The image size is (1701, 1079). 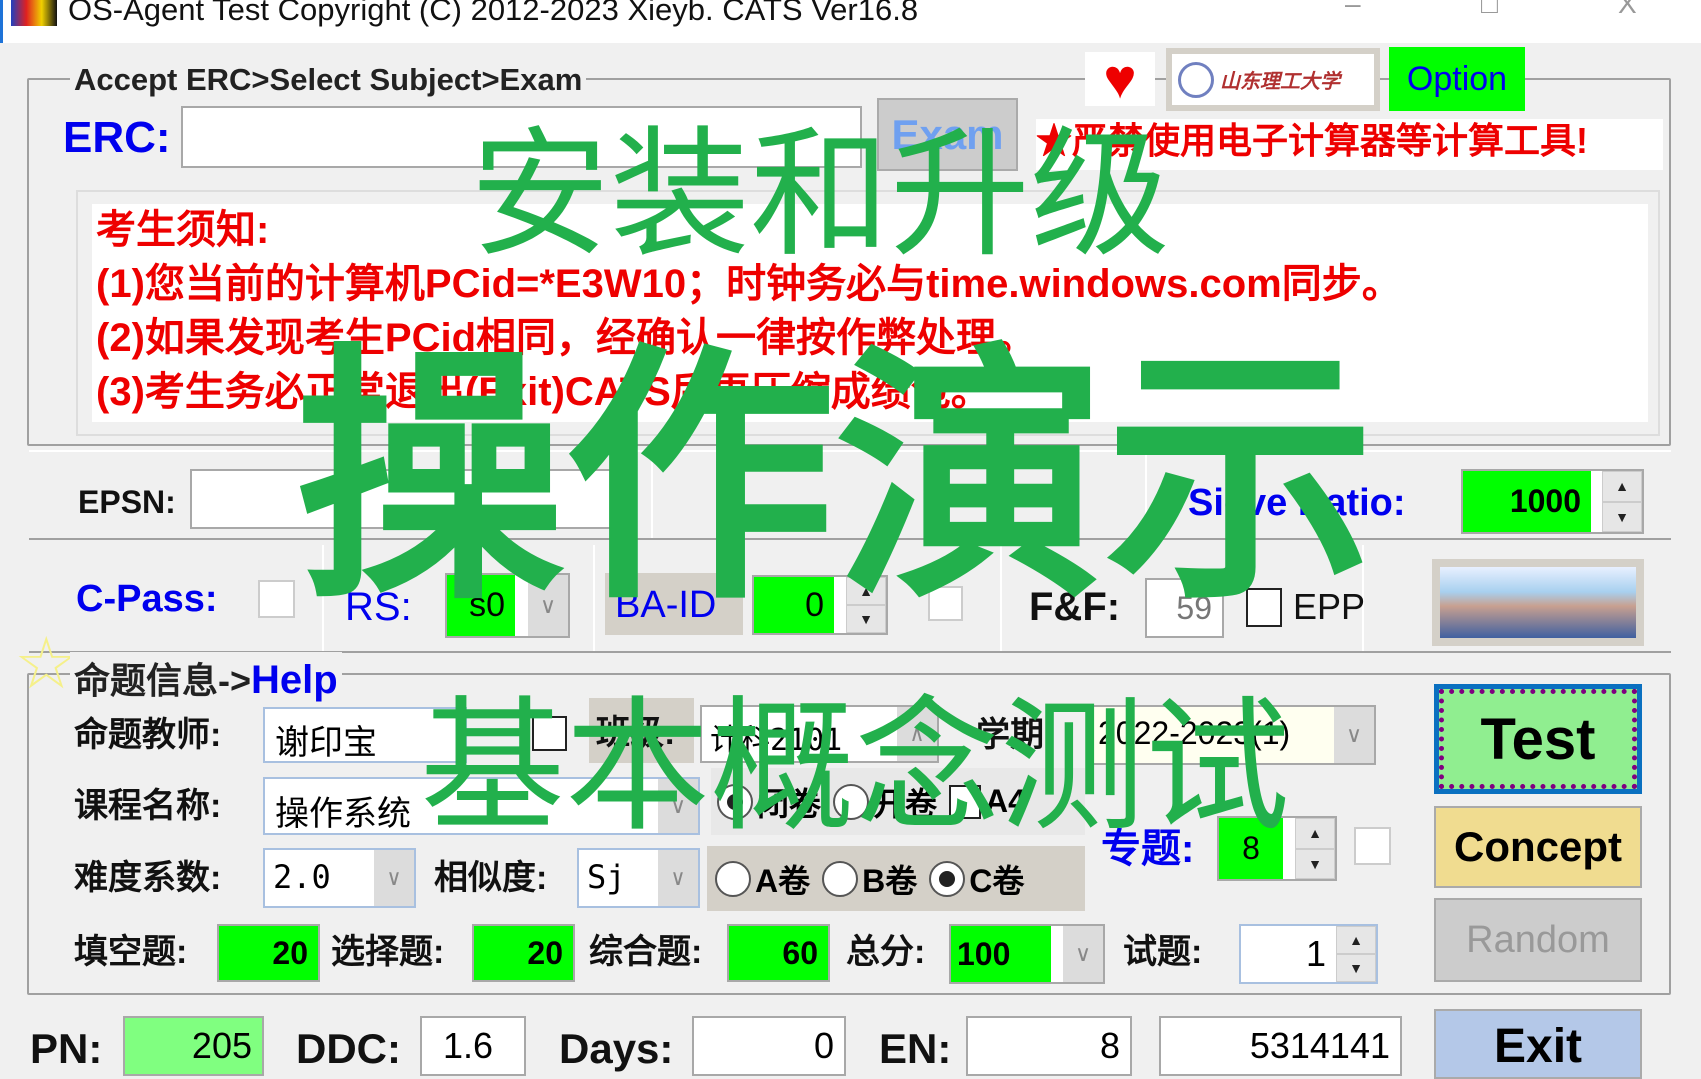 What do you see at coordinates (339, 878) in the screenshot?
I see `difficulty-select: 2.0 ∨` at bounding box center [339, 878].